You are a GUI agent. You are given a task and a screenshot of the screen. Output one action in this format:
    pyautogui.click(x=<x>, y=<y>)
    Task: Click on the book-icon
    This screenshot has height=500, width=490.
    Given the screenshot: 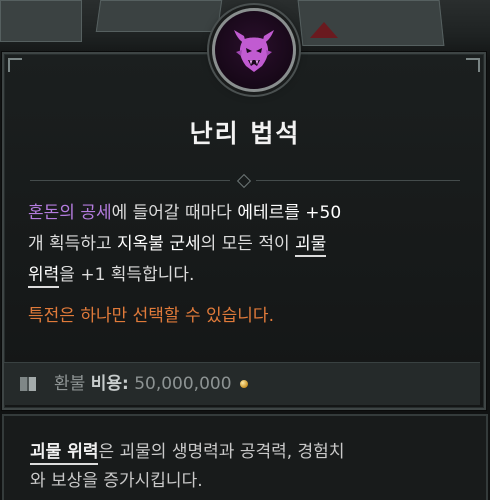 What is the action you would take?
    pyautogui.click(x=28, y=384)
    